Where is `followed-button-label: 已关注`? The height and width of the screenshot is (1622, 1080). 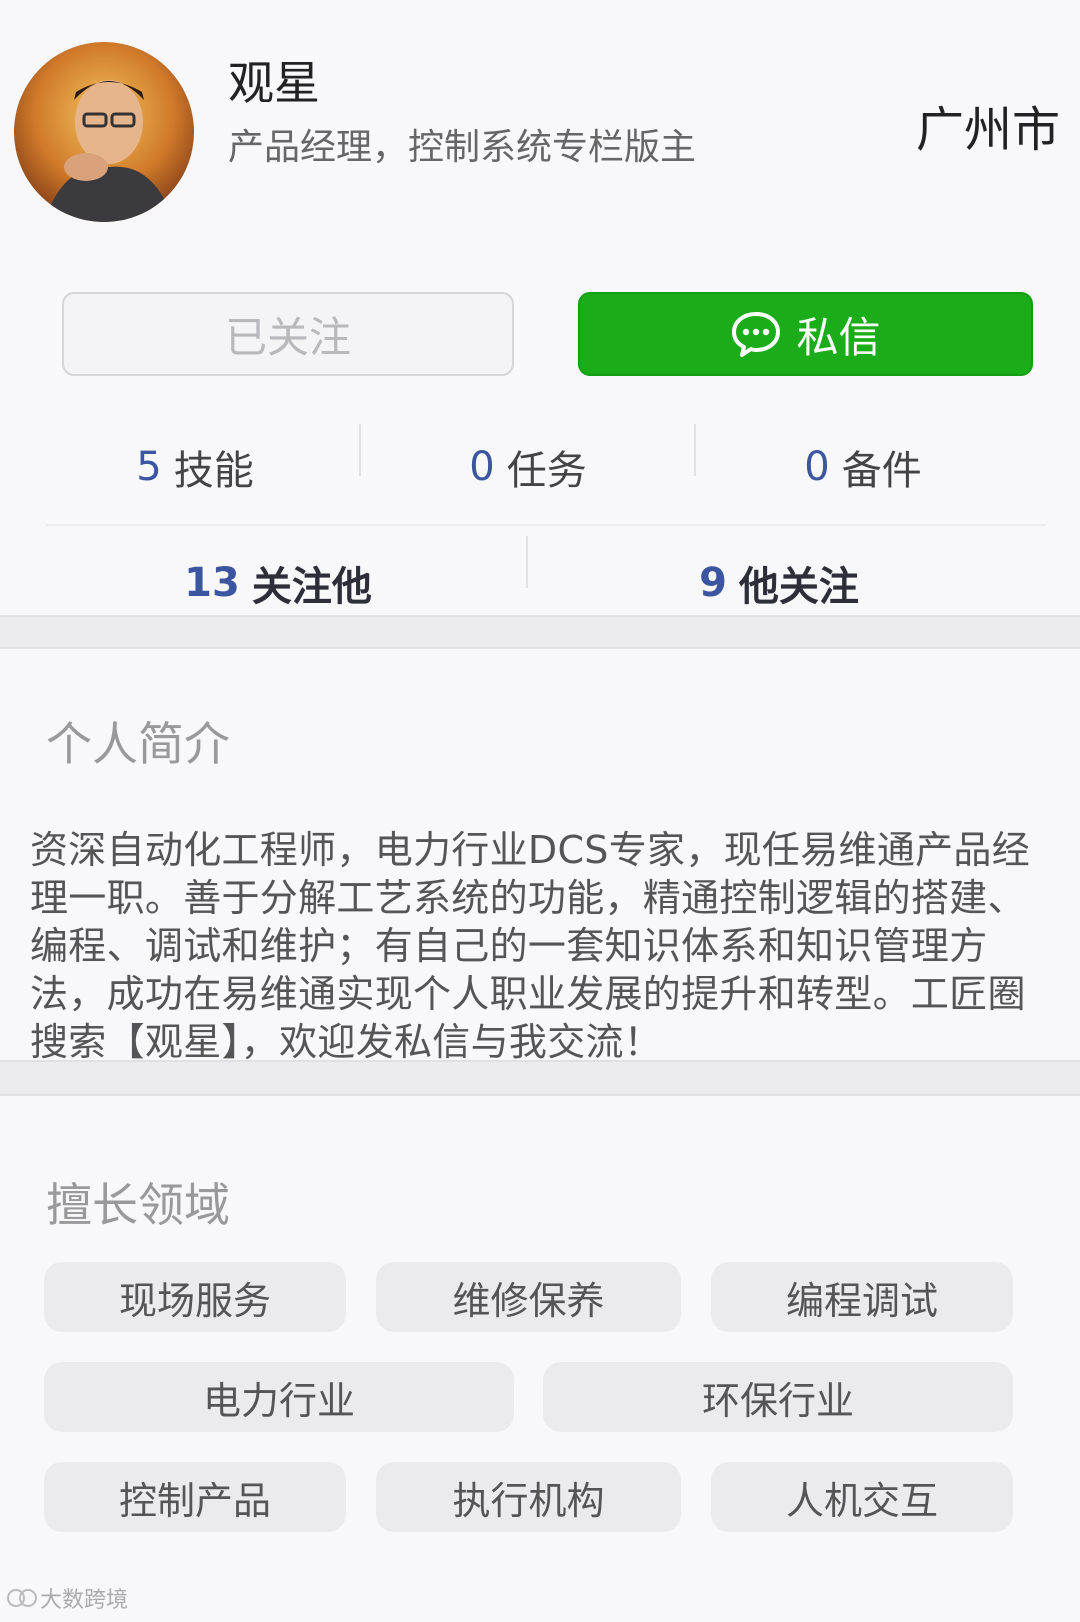
followed-button-label: 已关注 is located at coordinates (287, 337).